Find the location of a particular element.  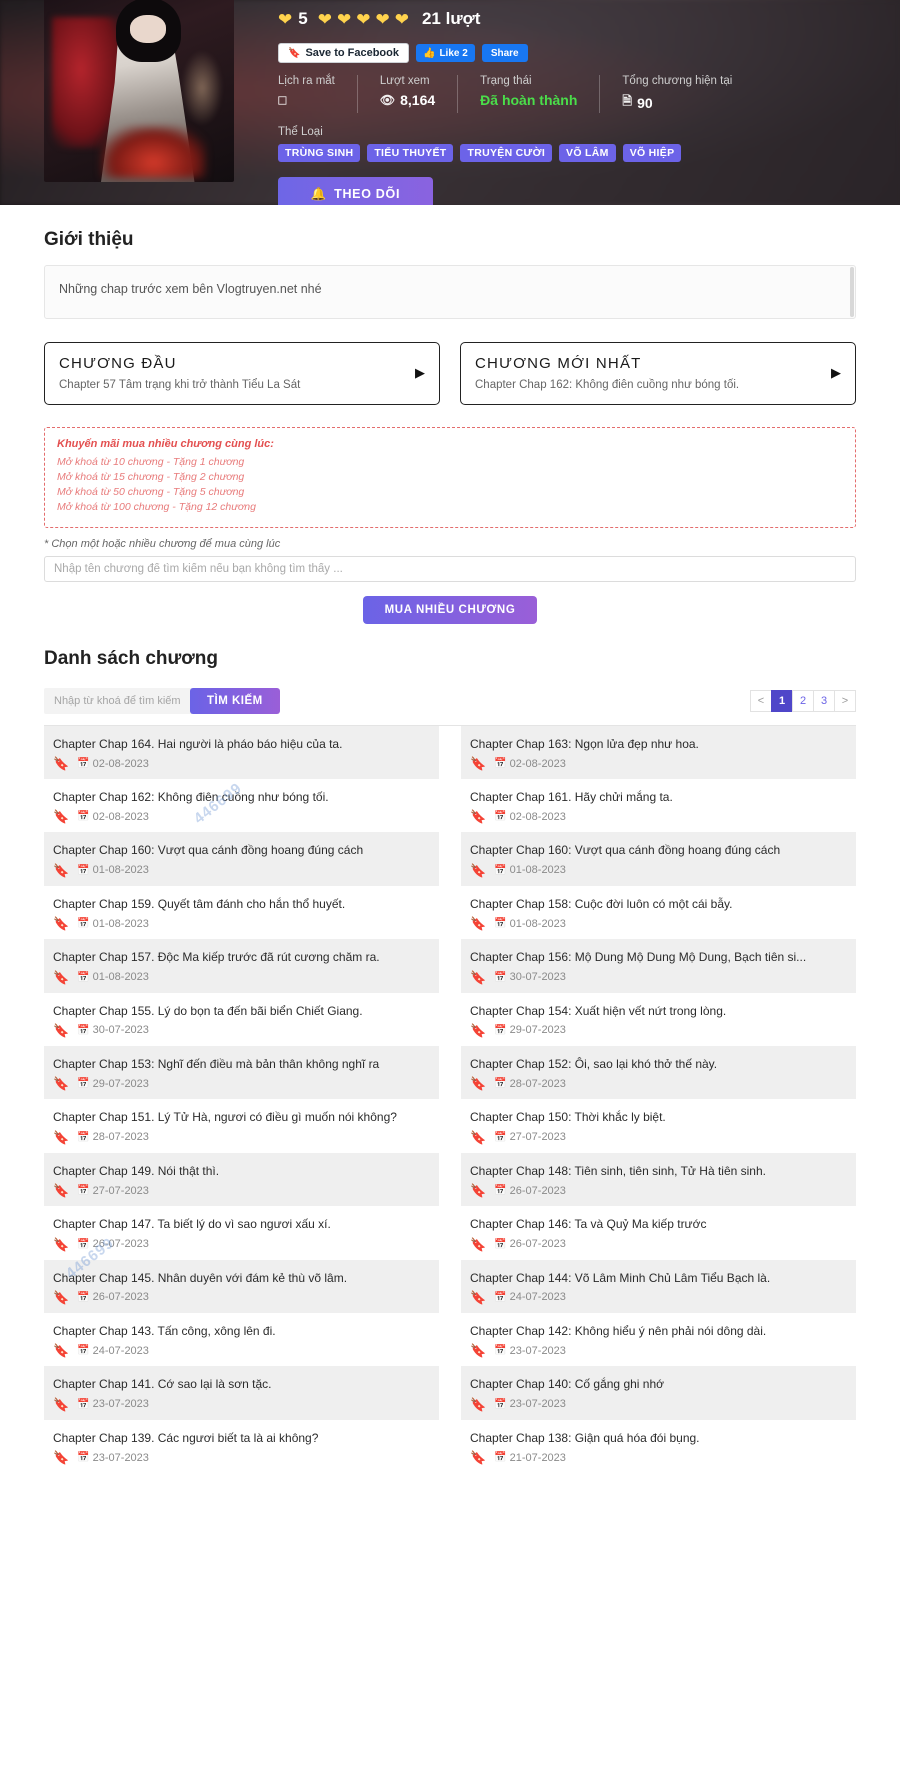

chapter-date: 📅 02-08-2023 is located at coordinates (530, 764).